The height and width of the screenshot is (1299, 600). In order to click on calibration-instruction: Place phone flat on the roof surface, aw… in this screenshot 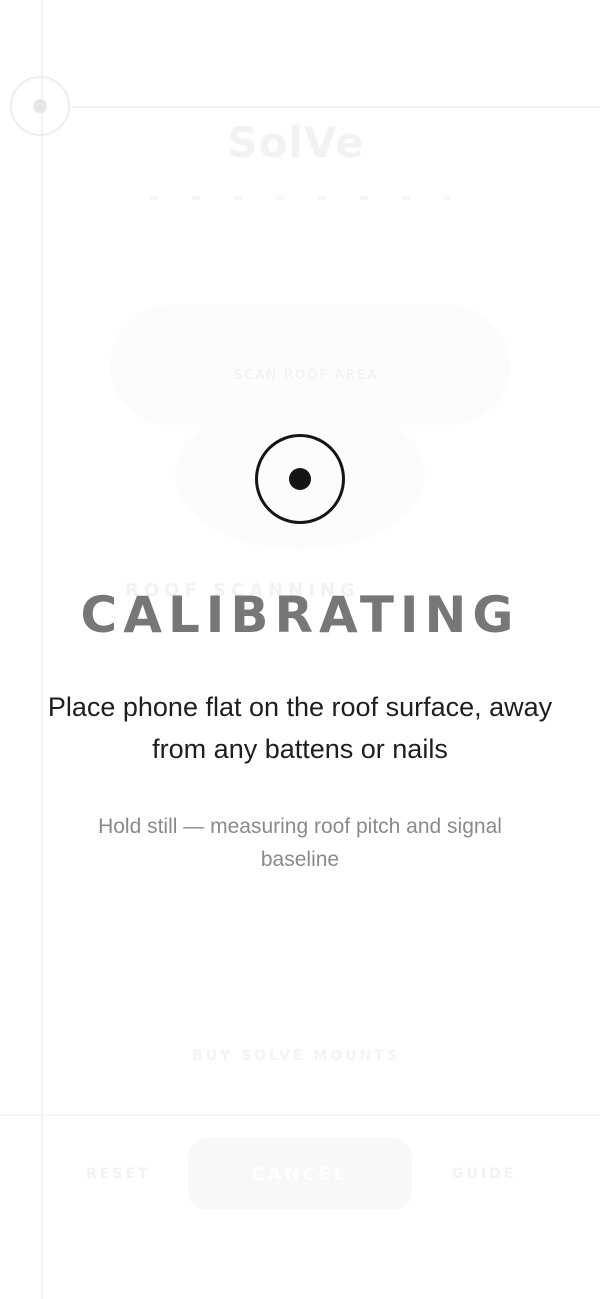, I will do `click(300, 728)`.